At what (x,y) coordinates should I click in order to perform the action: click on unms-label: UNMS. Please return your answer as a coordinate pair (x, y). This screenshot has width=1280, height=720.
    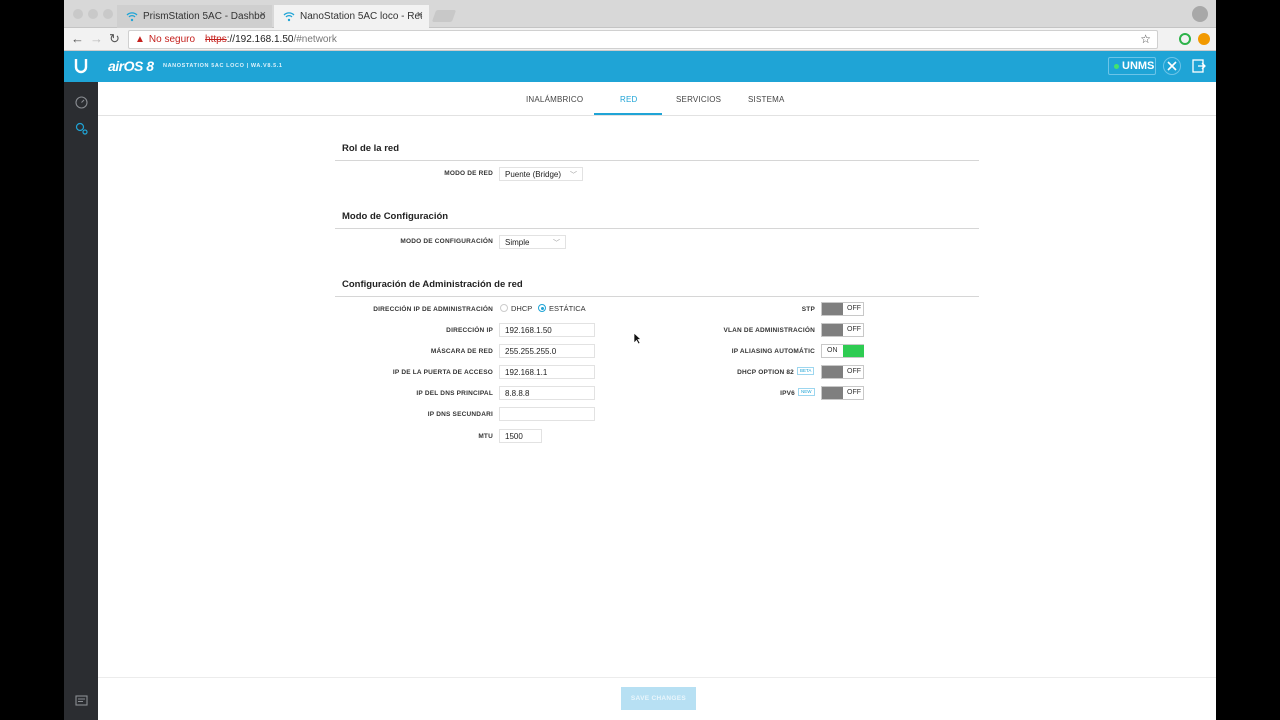
    Looking at the image, I should click on (1138, 66).